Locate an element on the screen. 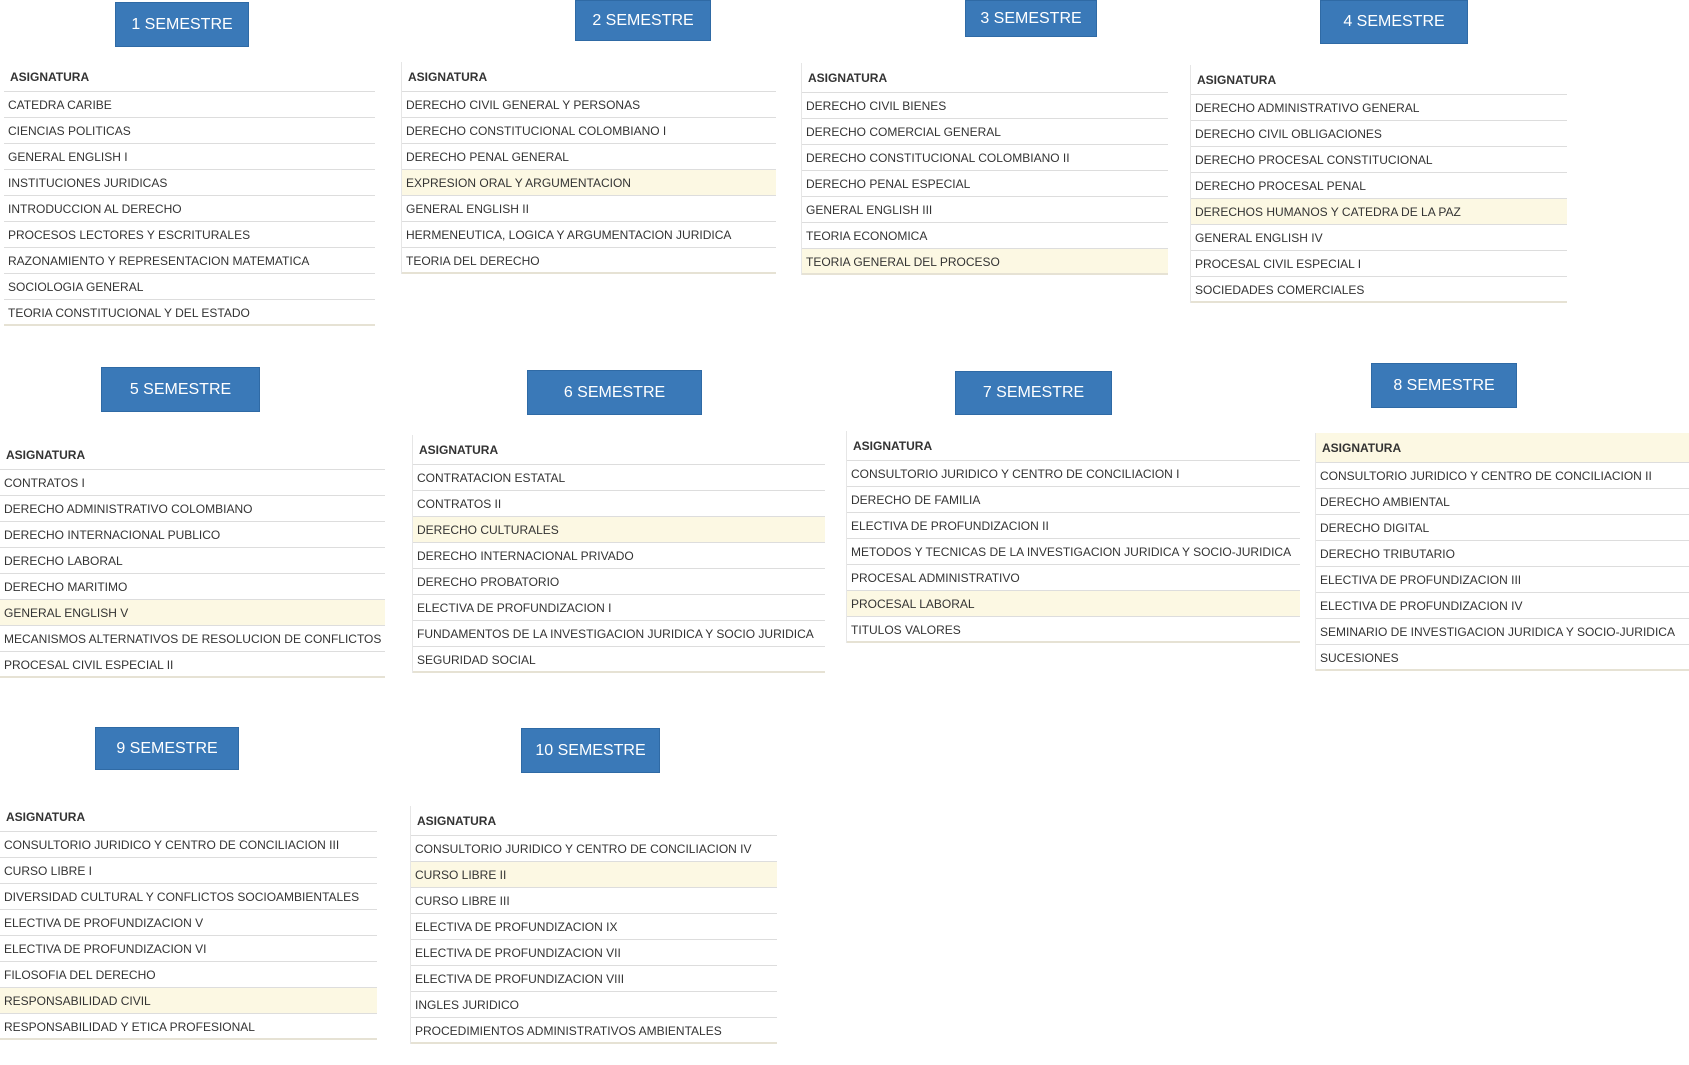  course-row: DERECHO PROCESAL CONSTITUCIONAL is located at coordinates (1379, 160).